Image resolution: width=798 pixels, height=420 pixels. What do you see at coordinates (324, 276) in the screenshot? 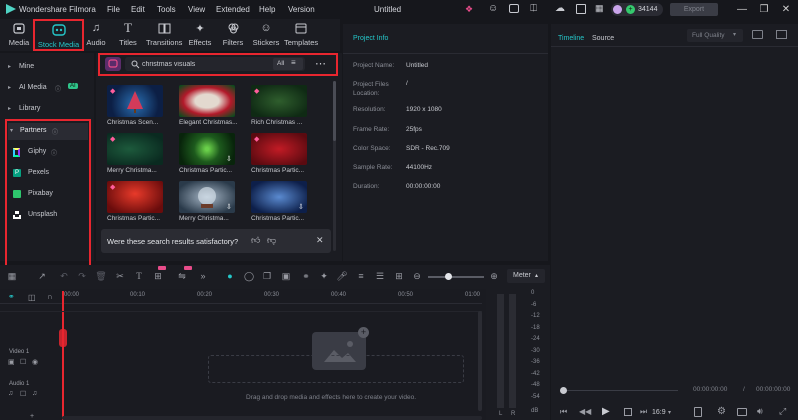
I see `effects-tool-icon: ✦` at bounding box center [324, 276].